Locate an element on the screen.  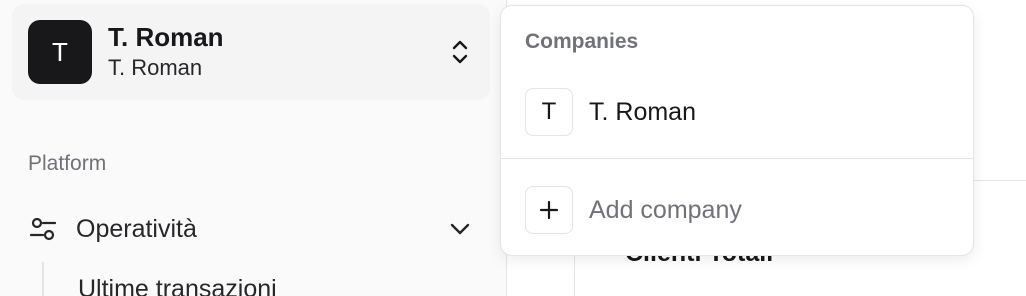
company-text: T. Roman T. Roman is located at coordinates (277, 52).